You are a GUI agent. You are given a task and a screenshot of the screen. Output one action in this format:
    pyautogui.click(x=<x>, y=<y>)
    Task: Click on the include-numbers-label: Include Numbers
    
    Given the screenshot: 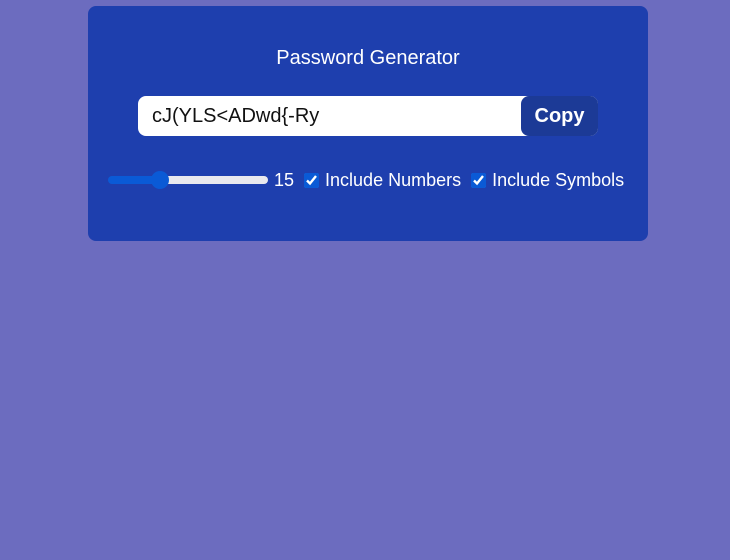 What is the action you would take?
    pyautogui.click(x=393, y=180)
    